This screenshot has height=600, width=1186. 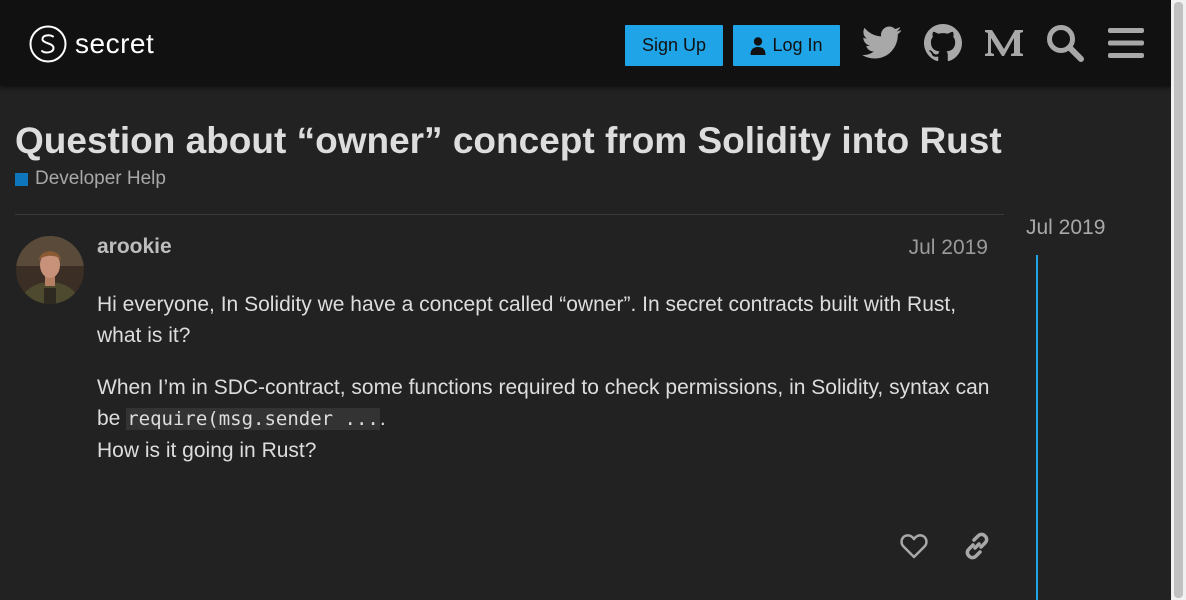 I want to click on avatar, so click(x=50, y=270).